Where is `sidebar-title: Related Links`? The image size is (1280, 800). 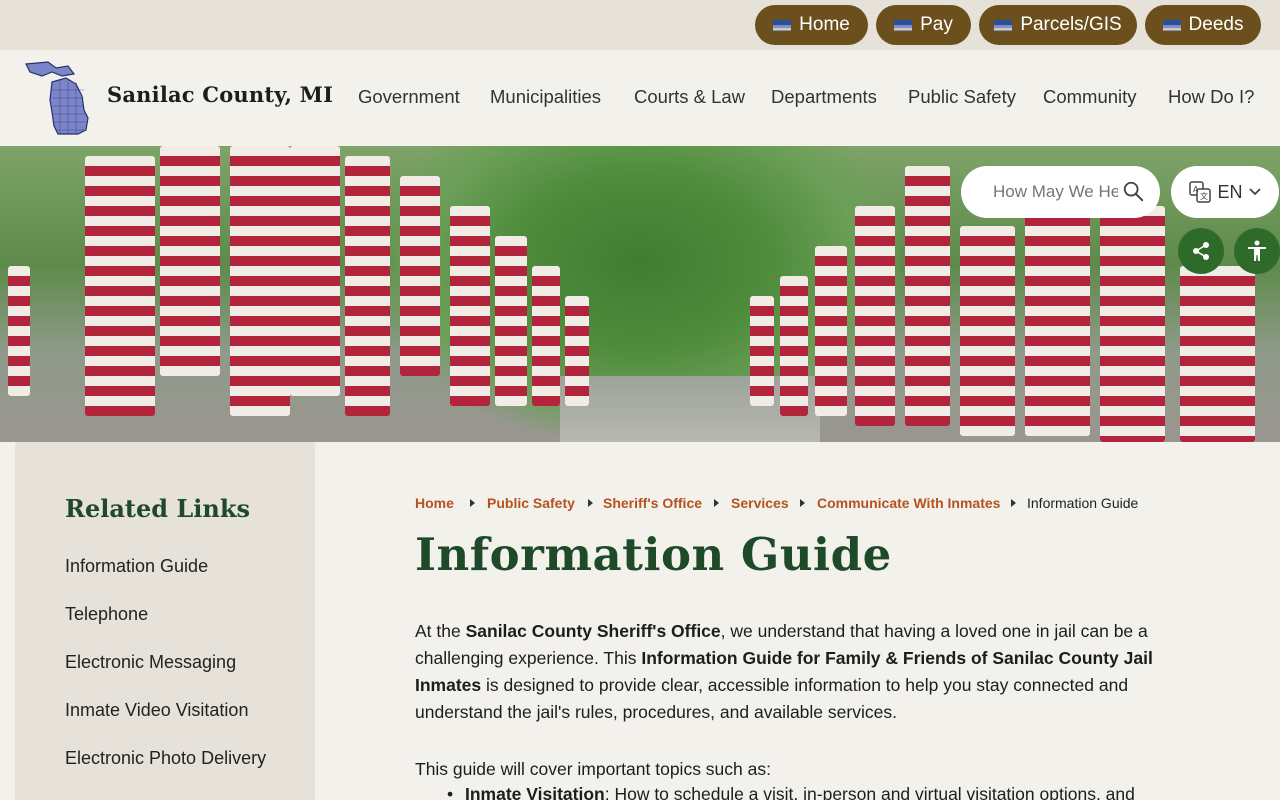
sidebar-title: Related Links is located at coordinates (157, 508).